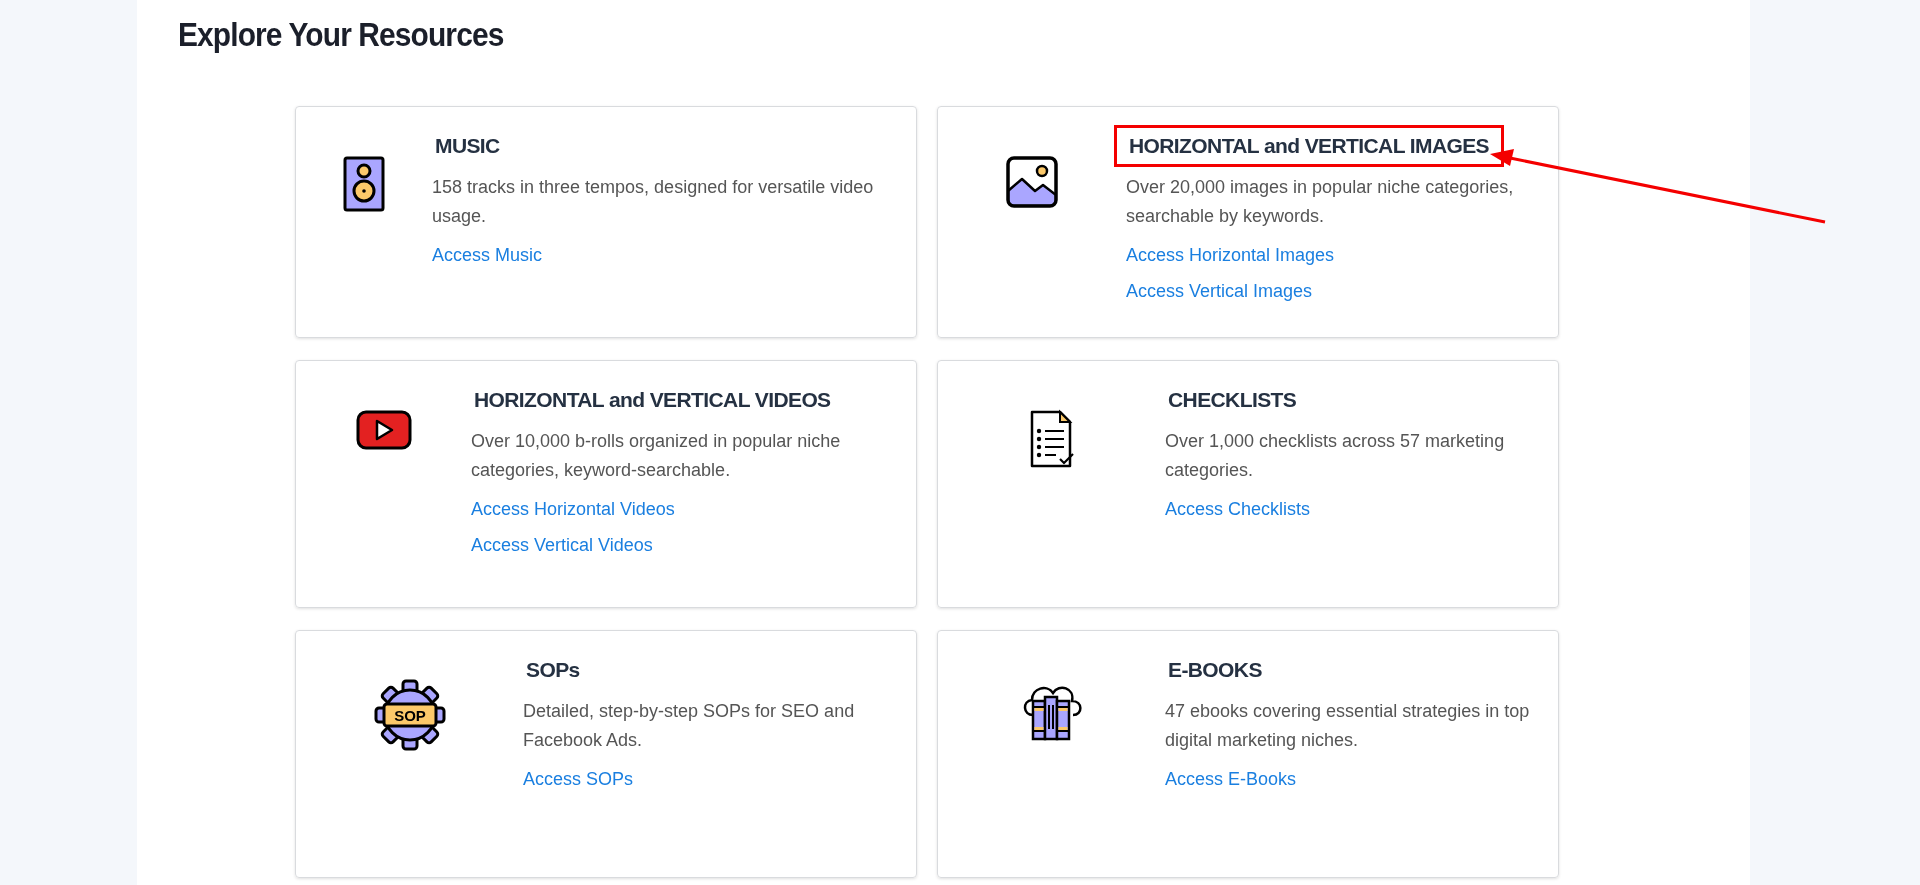  What do you see at coordinates (553, 670) in the screenshot?
I see `card-title: SOPs` at bounding box center [553, 670].